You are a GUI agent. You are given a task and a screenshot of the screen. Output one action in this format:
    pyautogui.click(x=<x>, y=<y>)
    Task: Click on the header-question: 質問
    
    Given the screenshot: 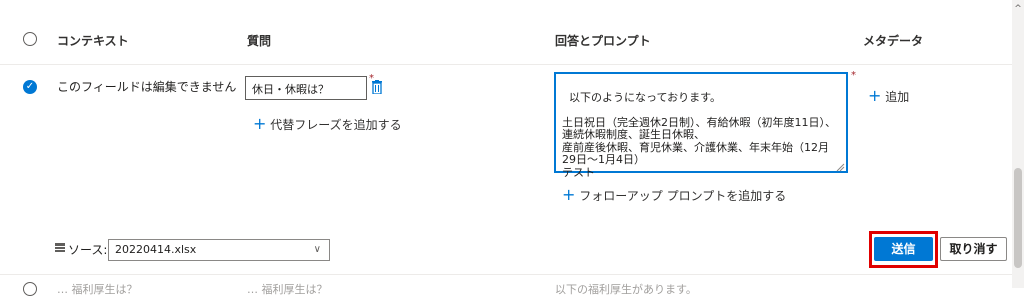 What is the action you would take?
    pyautogui.click(x=259, y=40)
    